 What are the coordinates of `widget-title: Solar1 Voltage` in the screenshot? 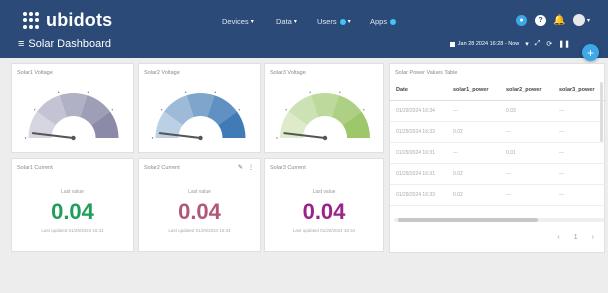 It's located at (35, 73).